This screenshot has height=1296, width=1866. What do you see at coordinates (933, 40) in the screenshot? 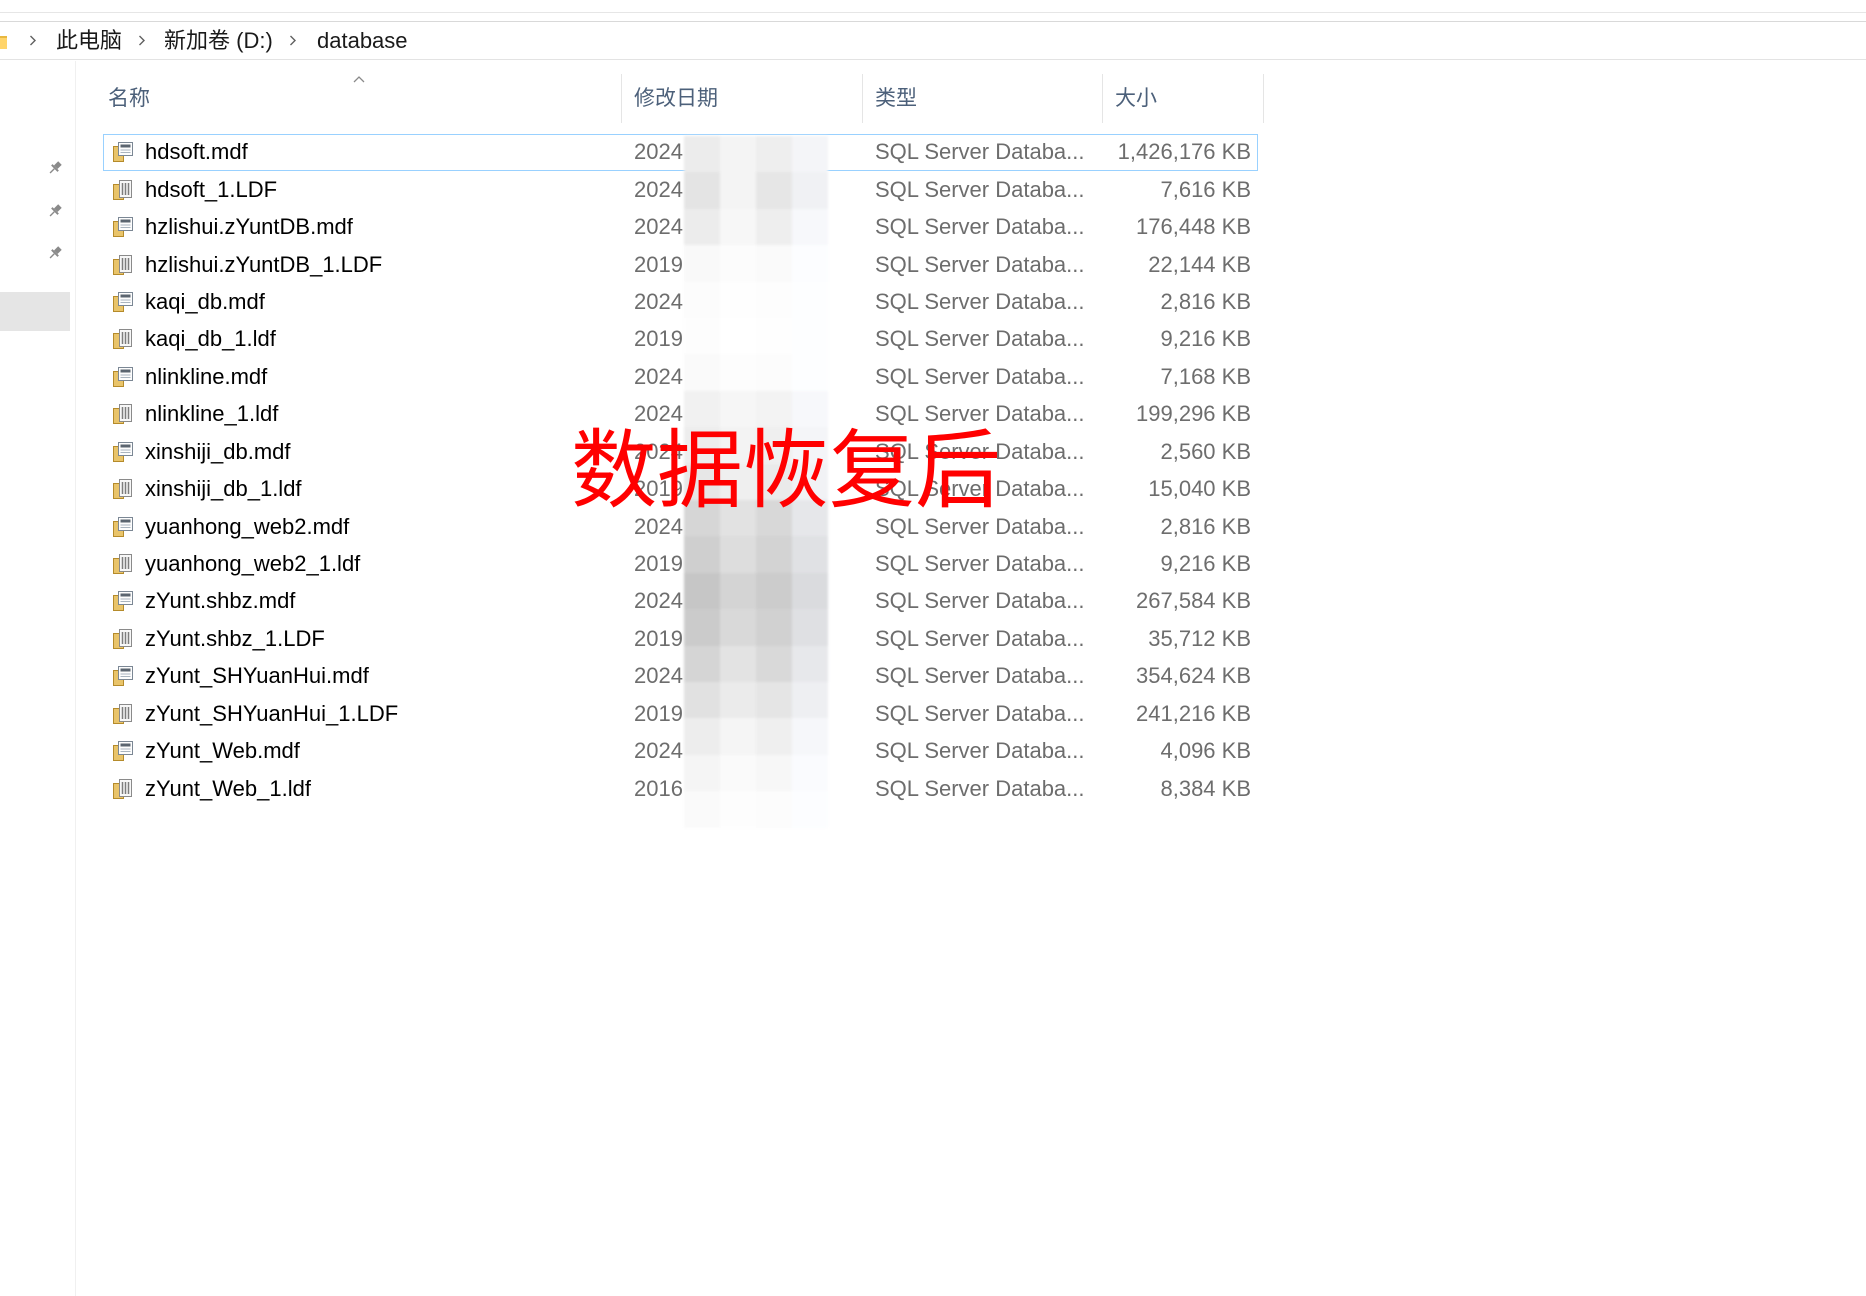
I see `address-bar: 此电脑 新加卷 (D:) database` at bounding box center [933, 40].